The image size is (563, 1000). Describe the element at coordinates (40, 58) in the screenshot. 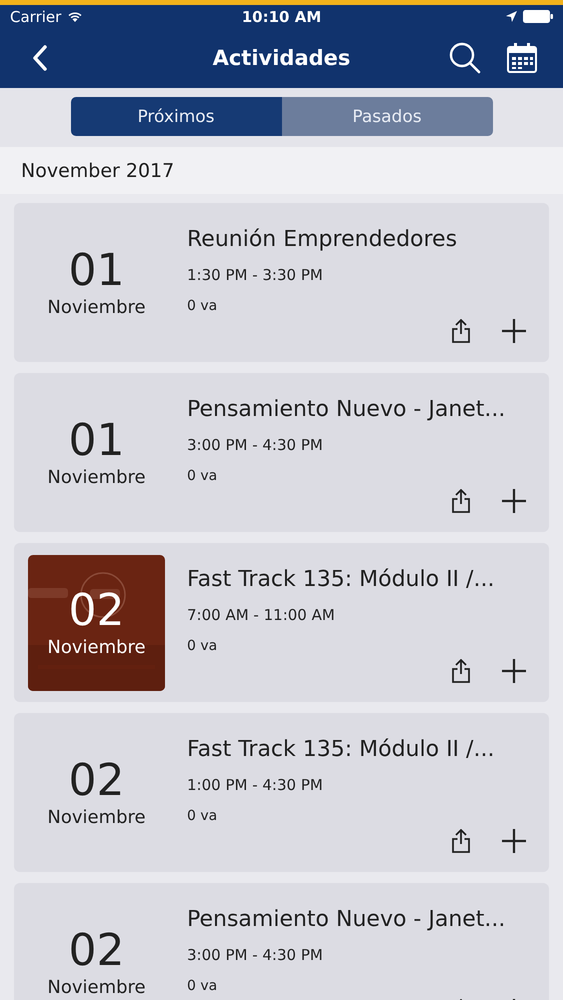

I see `back-icon` at that location.